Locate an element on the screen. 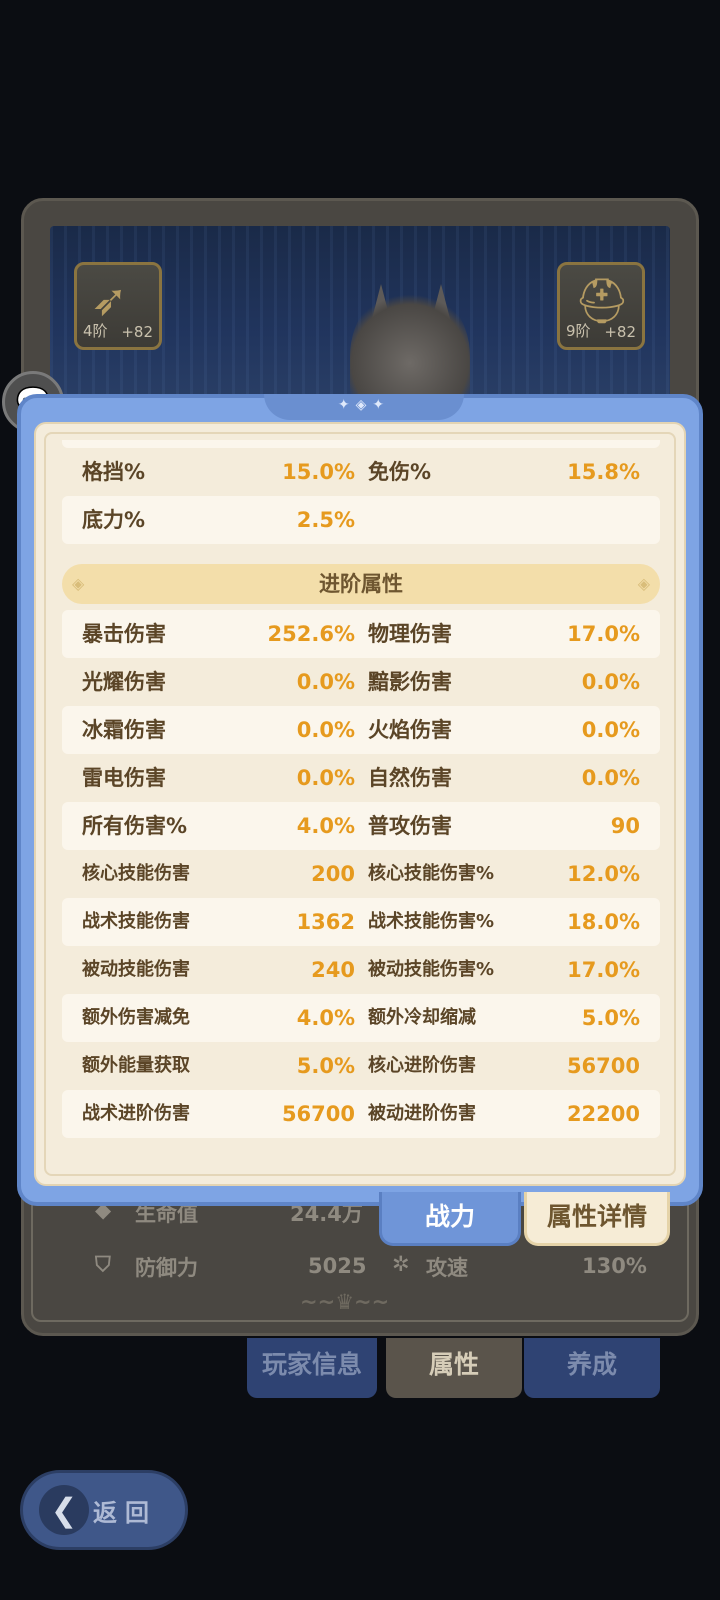 The image size is (720, 1600). stat-label: 雷电伤害 is located at coordinates (124, 778).